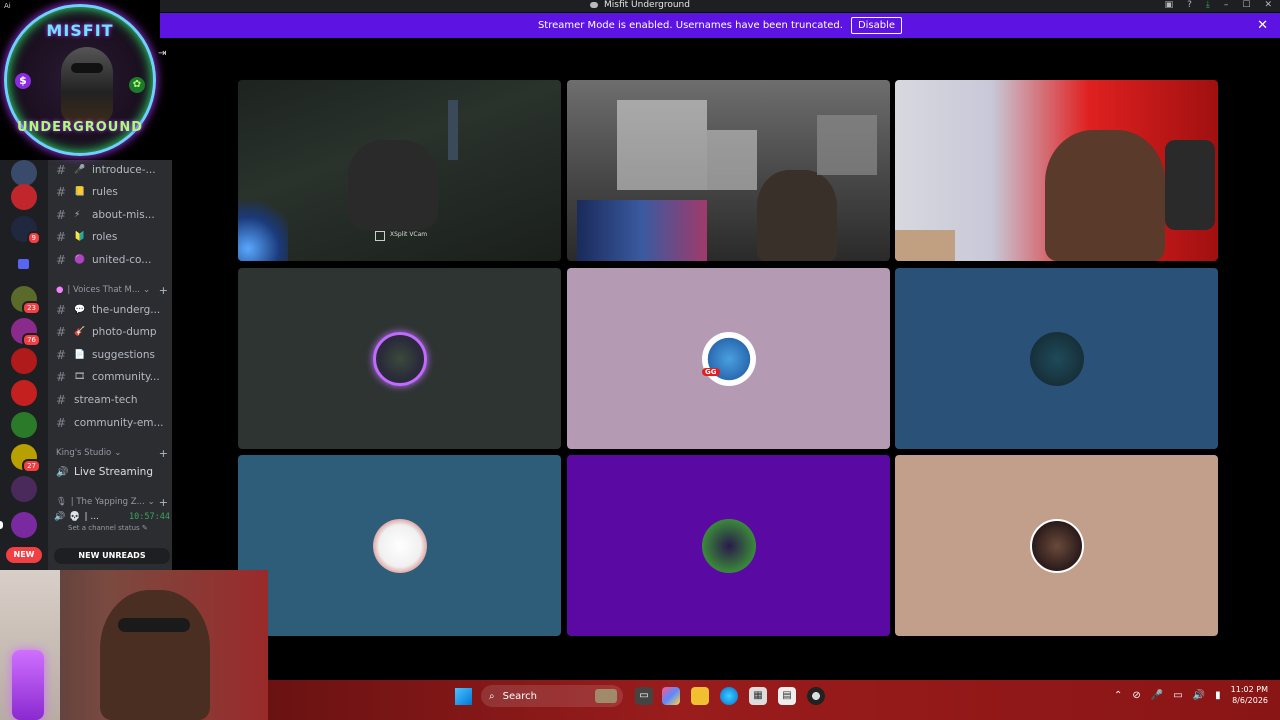  What do you see at coordinates (1118, 695) in the screenshot?
I see `chevron-up-icon: ⌃` at bounding box center [1118, 695].